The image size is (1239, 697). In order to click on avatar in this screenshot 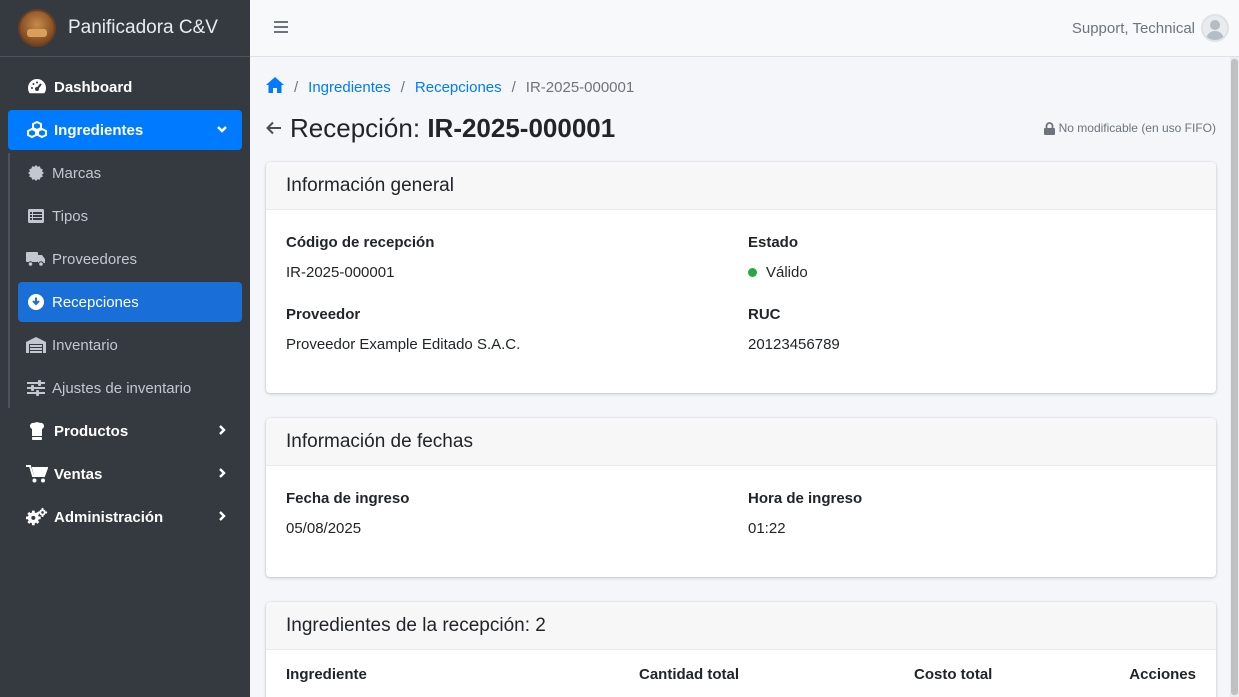, I will do `click(1215, 28)`.